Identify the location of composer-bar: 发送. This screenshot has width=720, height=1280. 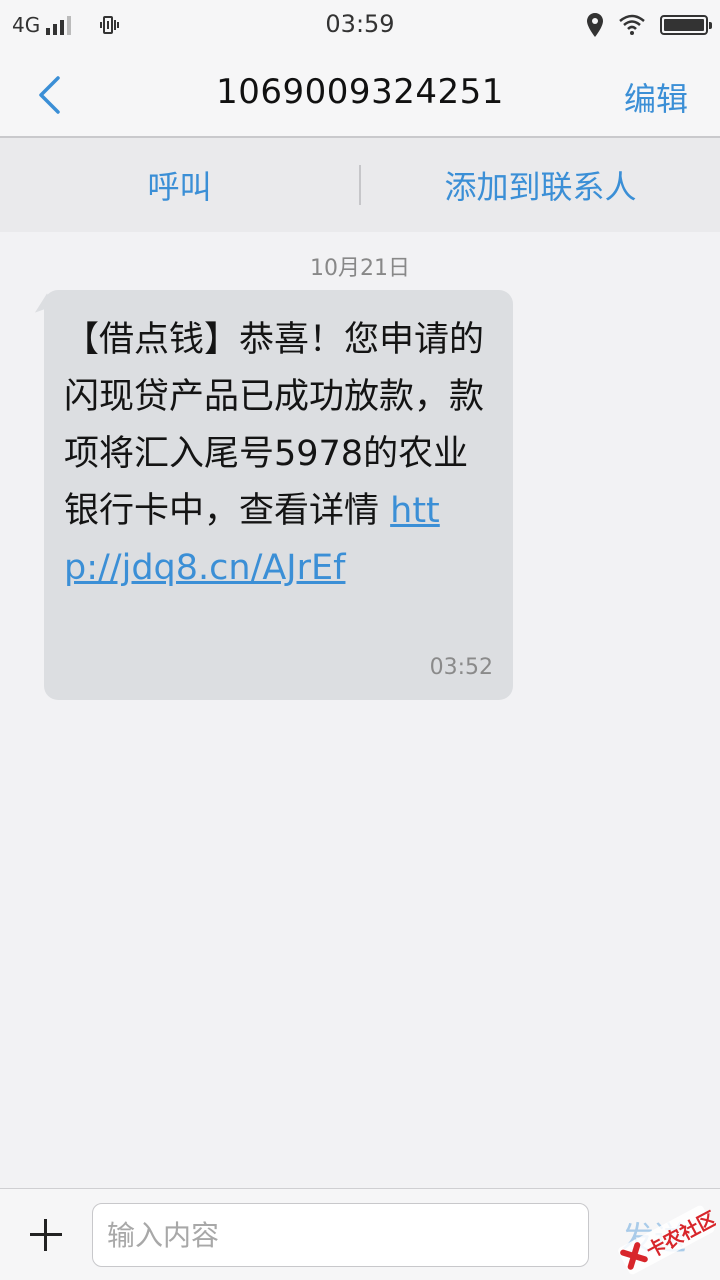
(360, 1234).